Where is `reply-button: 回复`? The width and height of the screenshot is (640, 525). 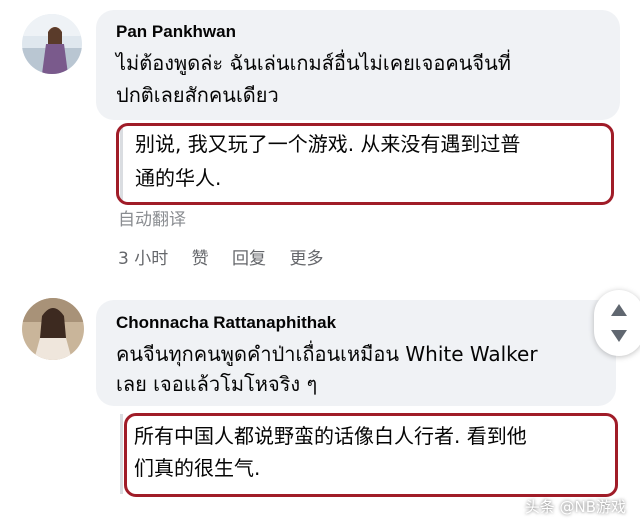
reply-button: 回复 is located at coordinates (249, 259).